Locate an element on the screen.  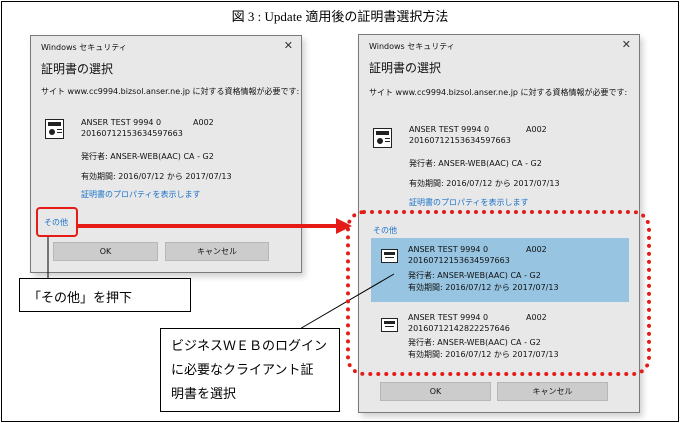
callout-press-more: 「その他」を押下 is located at coordinates (105, 295).